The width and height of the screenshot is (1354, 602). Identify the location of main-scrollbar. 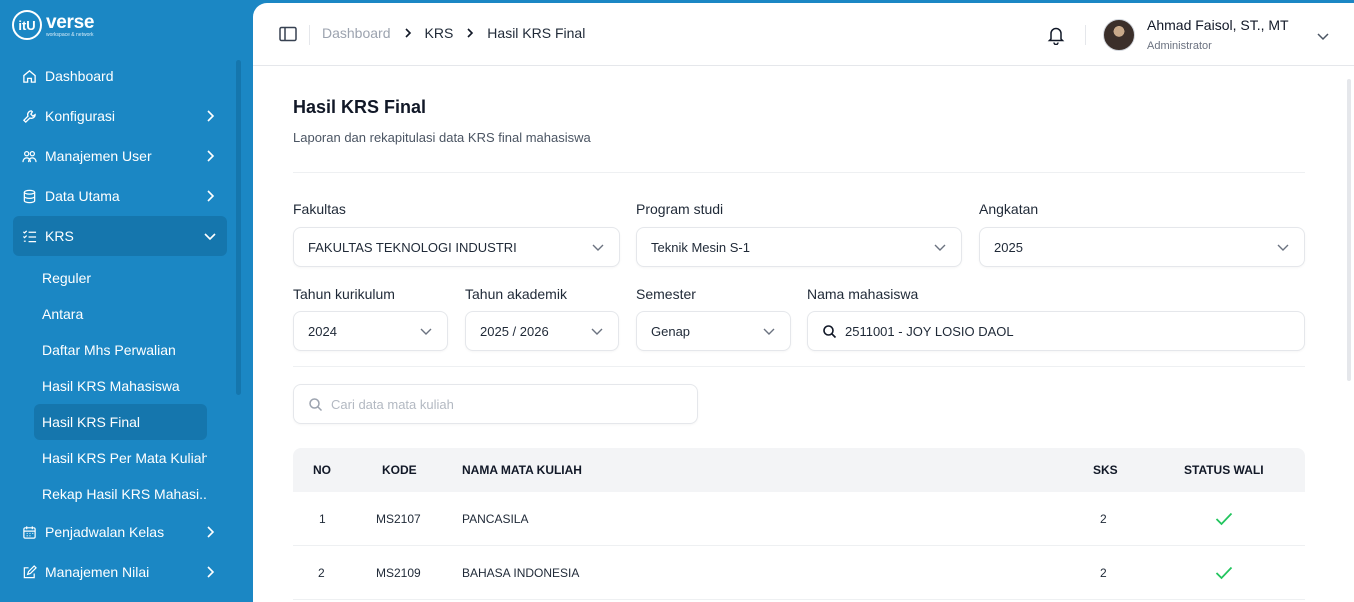
(1349, 230).